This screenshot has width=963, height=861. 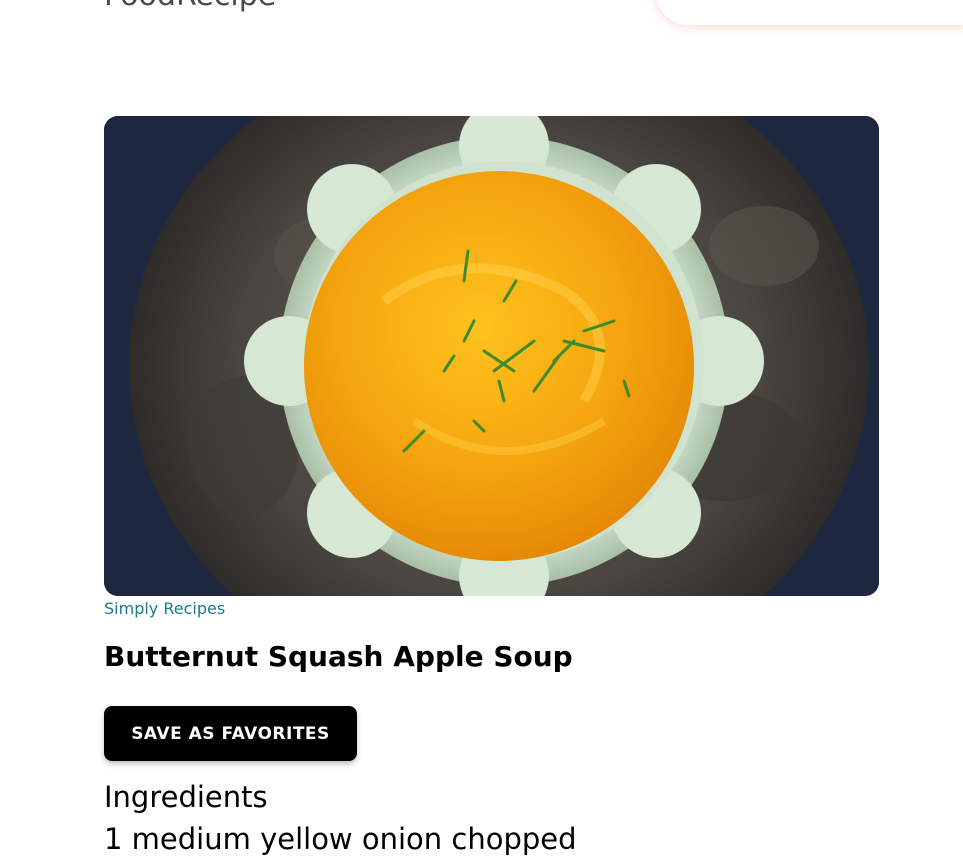 What do you see at coordinates (190, 6) in the screenshot?
I see `site-logo-text: FoodRecipe` at bounding box center [190, 6].